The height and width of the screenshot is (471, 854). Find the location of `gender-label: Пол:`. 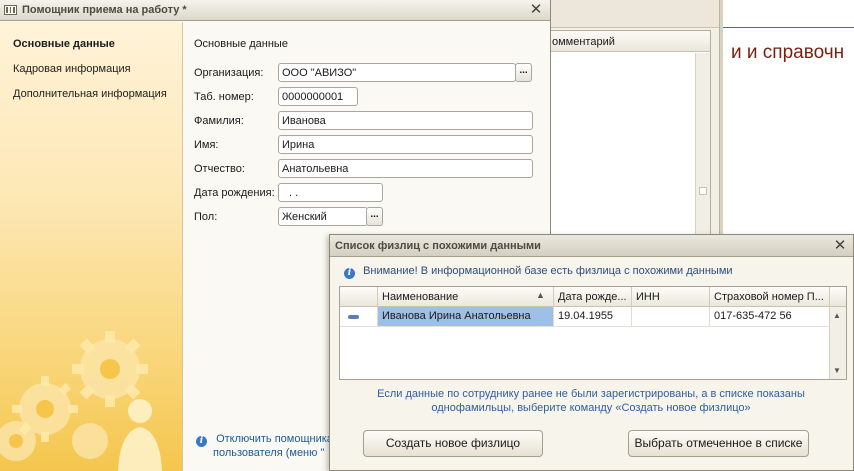

gender-label: Пол: is located at coordinates (206, 217).